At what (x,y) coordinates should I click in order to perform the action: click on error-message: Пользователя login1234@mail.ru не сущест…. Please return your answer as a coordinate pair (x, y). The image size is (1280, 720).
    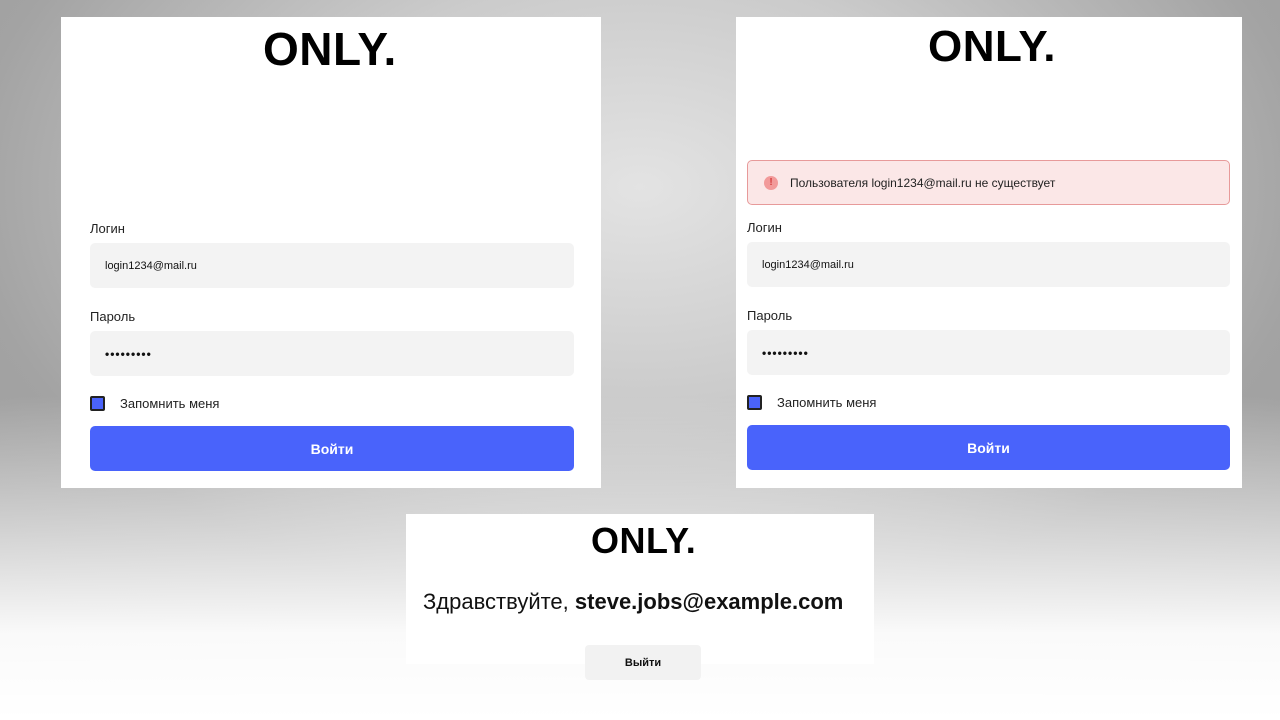
    Looking at the image, I should click on (923, 182).